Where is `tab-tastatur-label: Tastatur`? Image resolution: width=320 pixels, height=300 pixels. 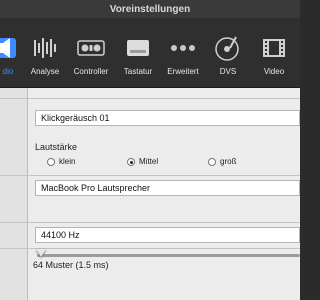
tab-tastatur-label: Tastatur is located at coordinates (138, 71).